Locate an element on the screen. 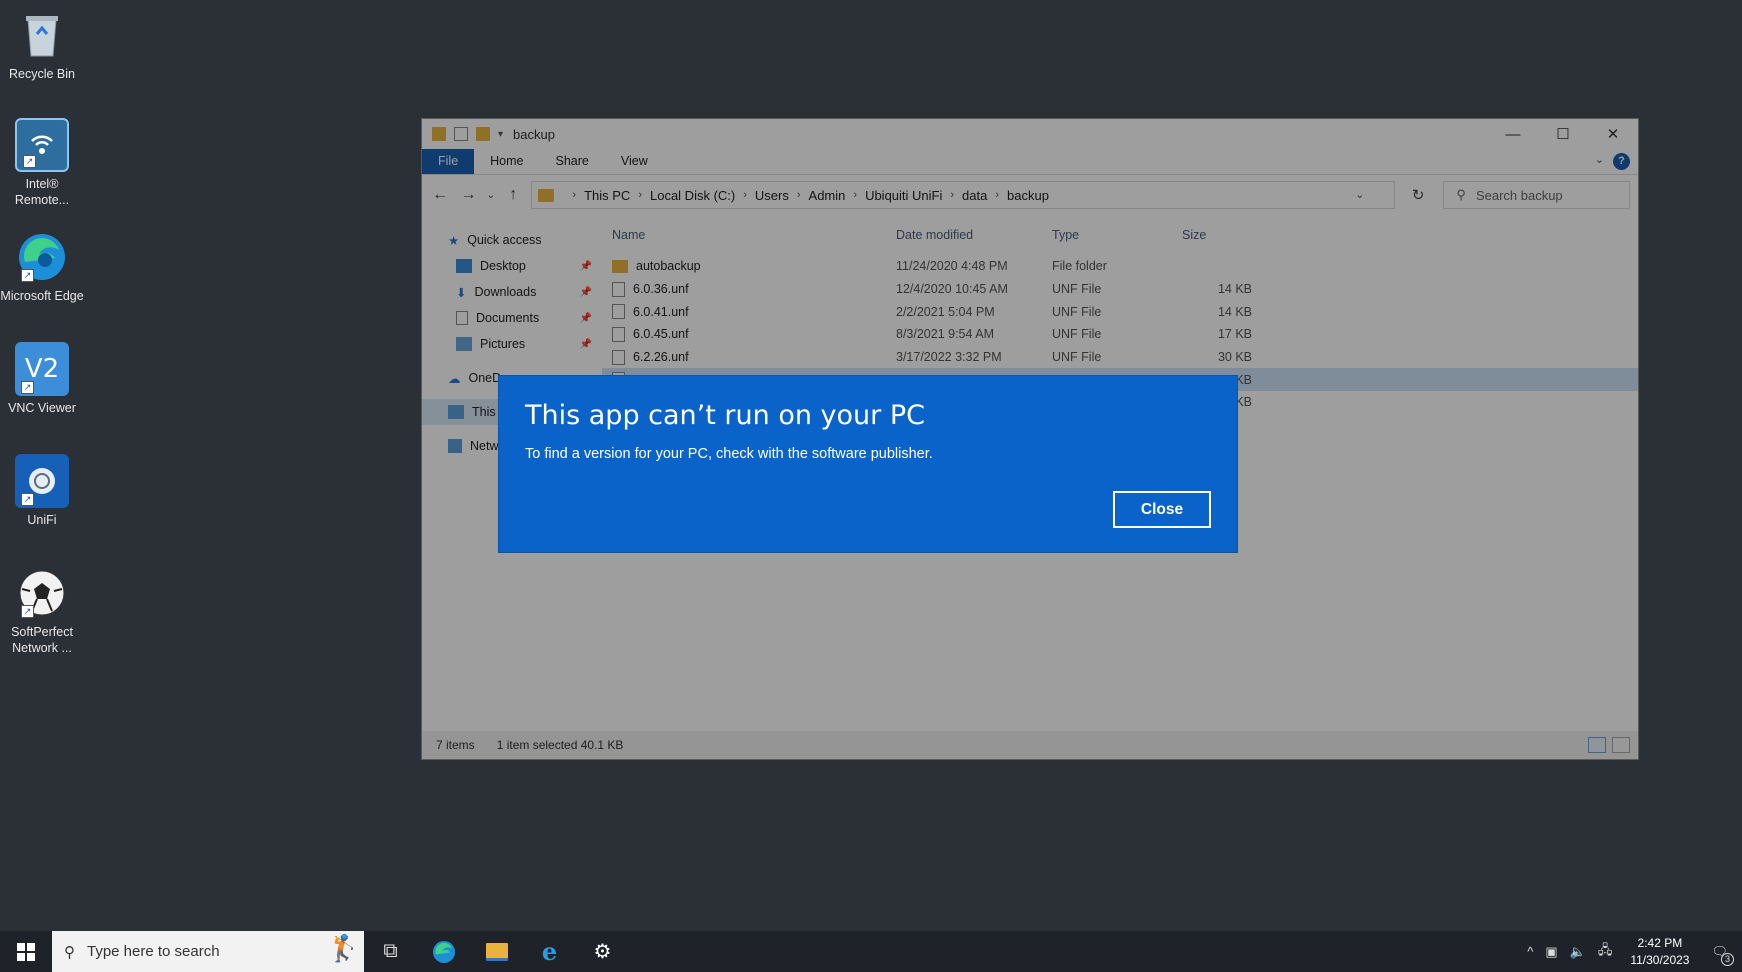  column-name: Name is located at coordinates (754, 235).